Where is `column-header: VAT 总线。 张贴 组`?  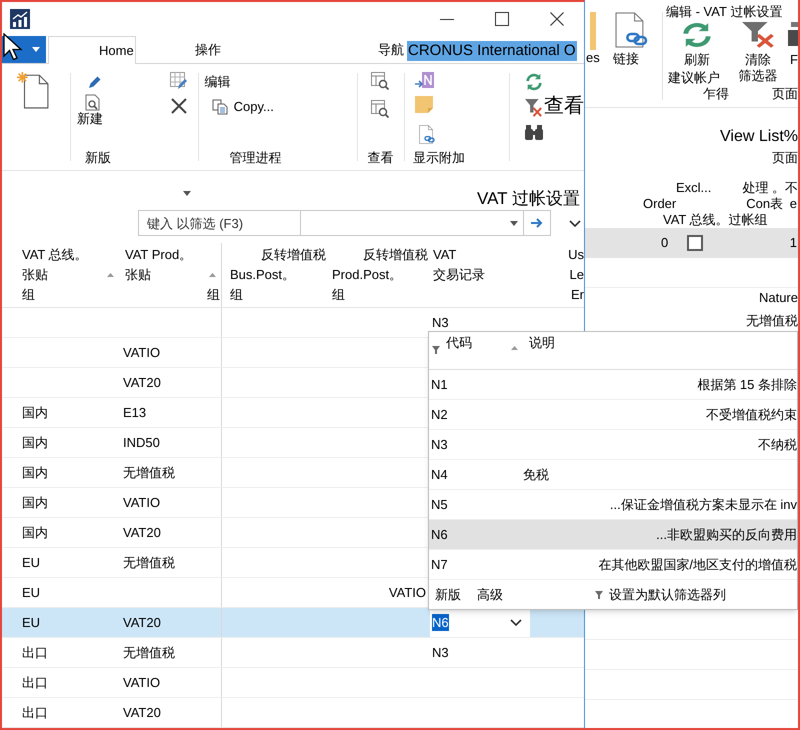
column-header: VAT 总线。 张贴 组 is located at coordinates (61, 275).